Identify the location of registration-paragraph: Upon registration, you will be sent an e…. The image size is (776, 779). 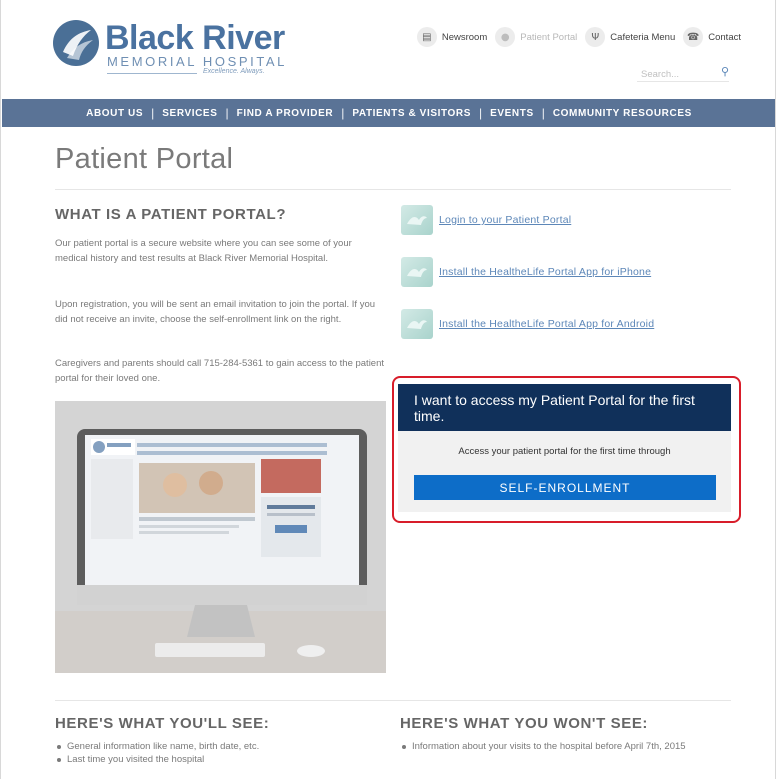
(215, 312).